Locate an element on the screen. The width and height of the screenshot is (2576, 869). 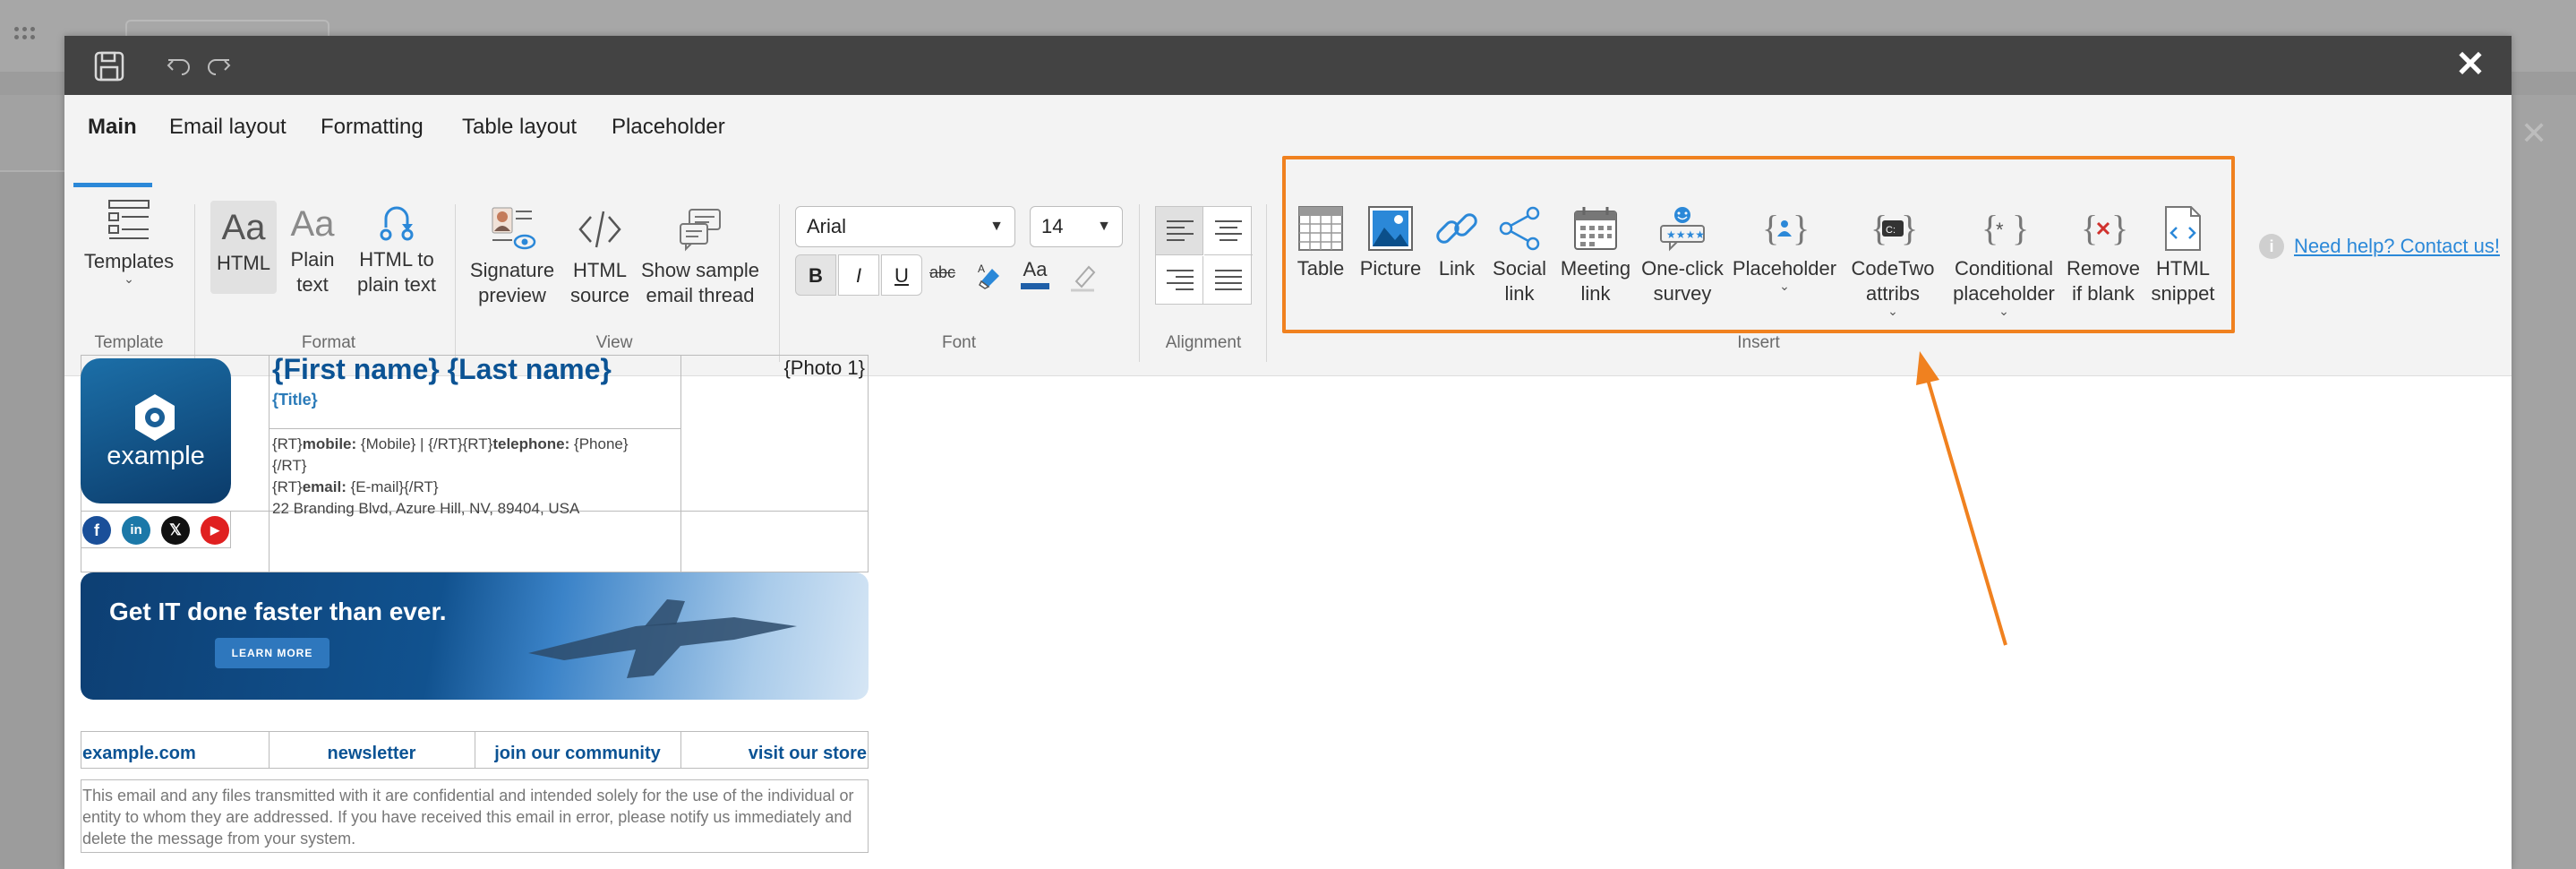
company-logo: example is located at coordinates (156, 430).